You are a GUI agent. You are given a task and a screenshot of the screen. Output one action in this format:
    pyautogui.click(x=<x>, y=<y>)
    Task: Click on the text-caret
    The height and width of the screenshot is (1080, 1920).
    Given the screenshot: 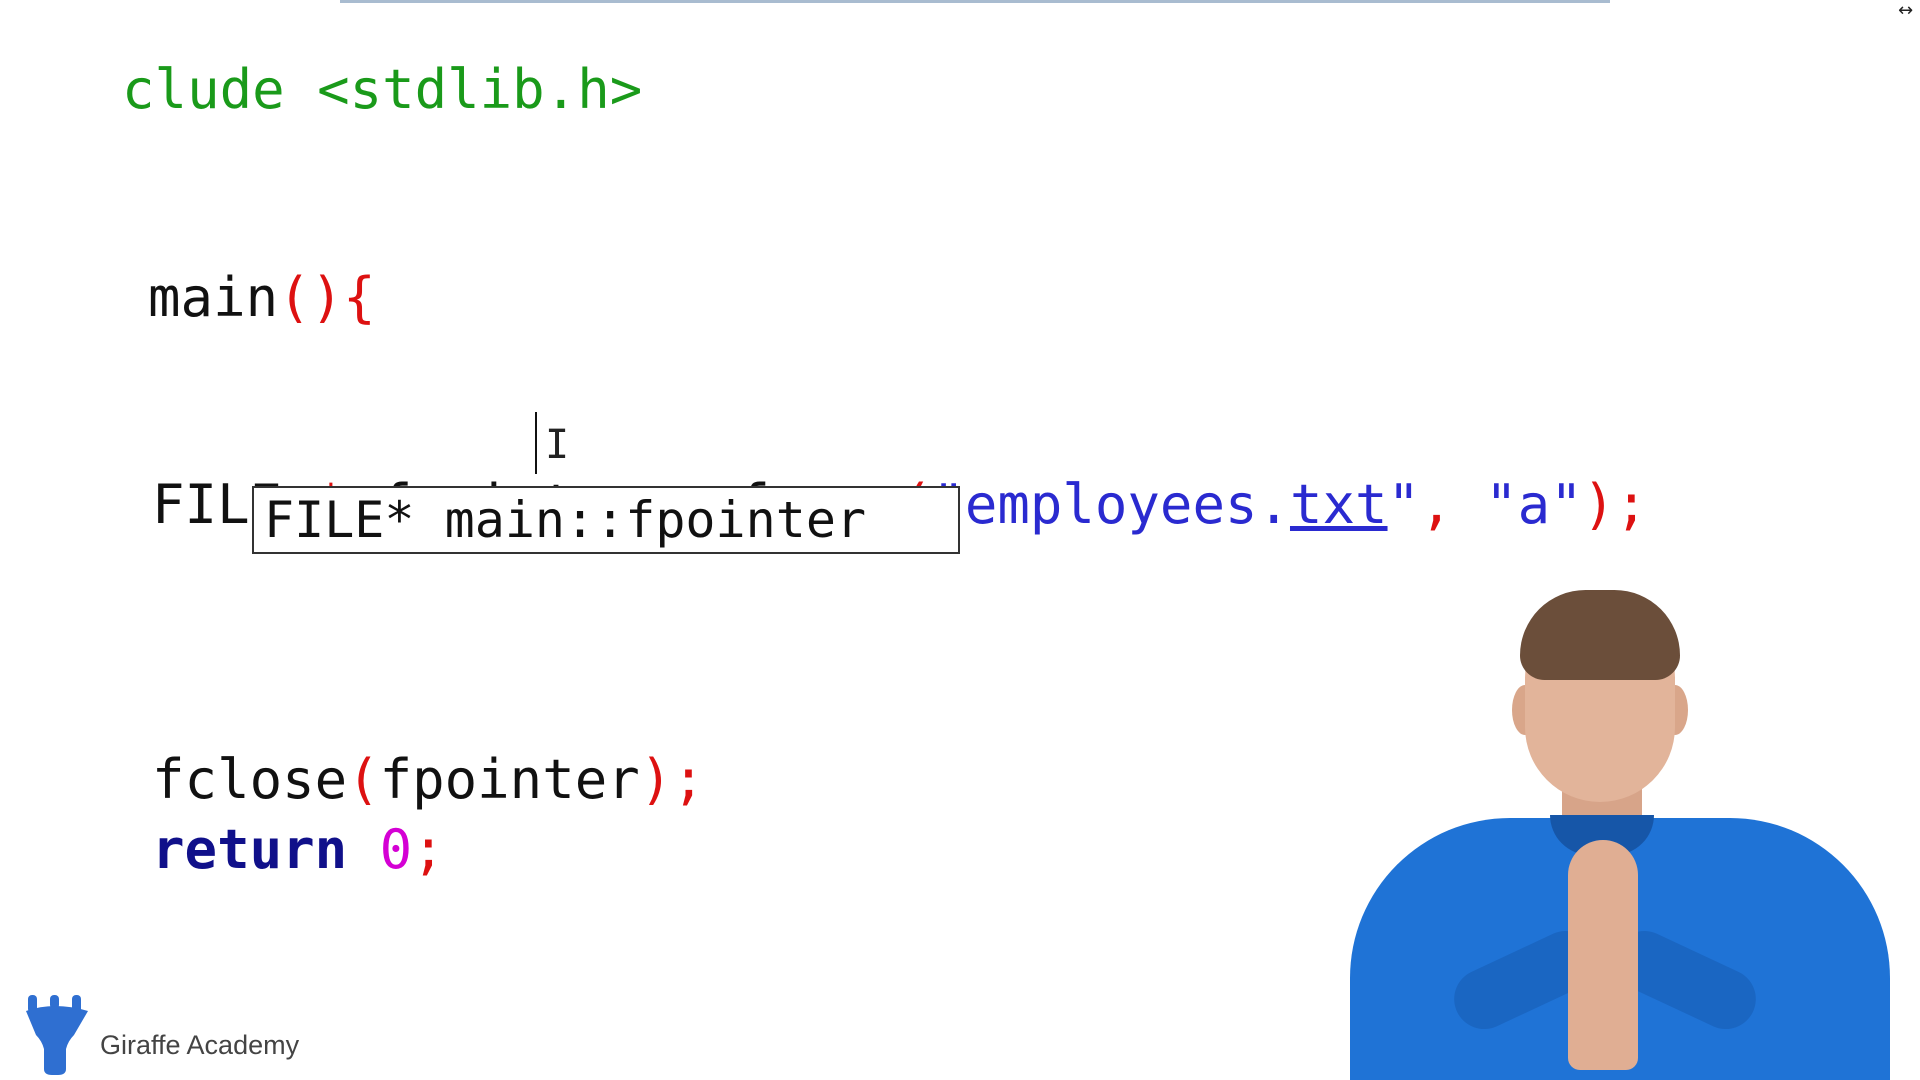 What is the action you would take?
    pyautogui.click(x=536, y=443)
    